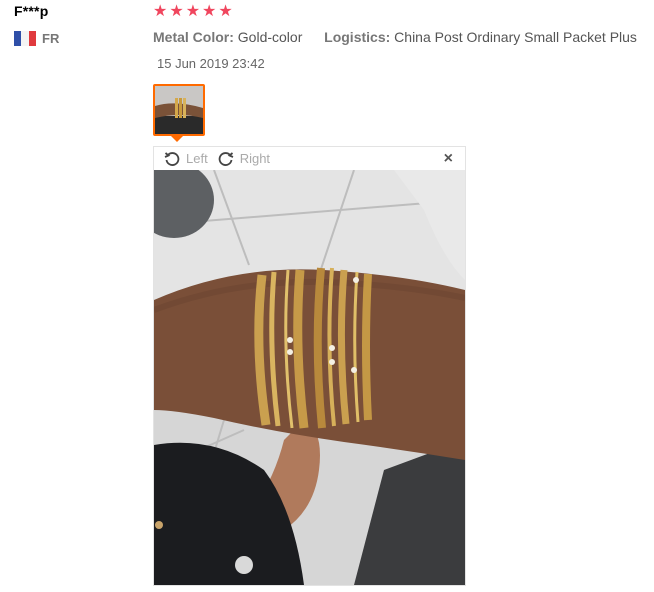 The height and width of the screenshot is (592, 654). Describe the element at coordinates (448, 159) in the screenshot. I see `close-viewer-button: ×` at that location.